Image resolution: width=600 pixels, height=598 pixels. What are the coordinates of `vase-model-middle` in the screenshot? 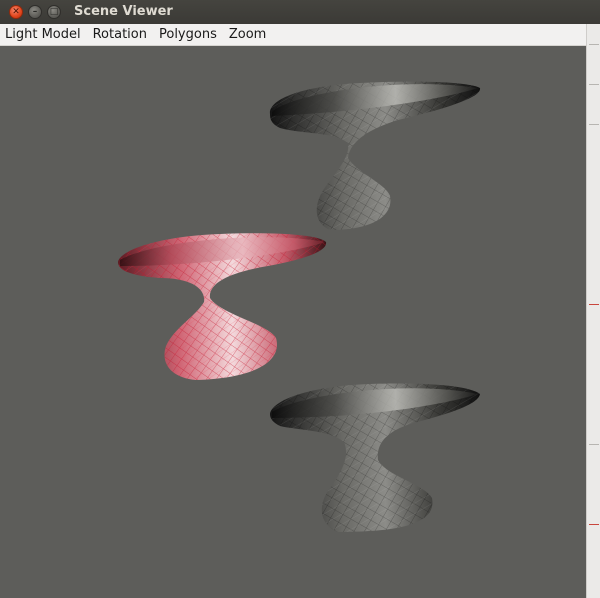 It's located at (222, 306).